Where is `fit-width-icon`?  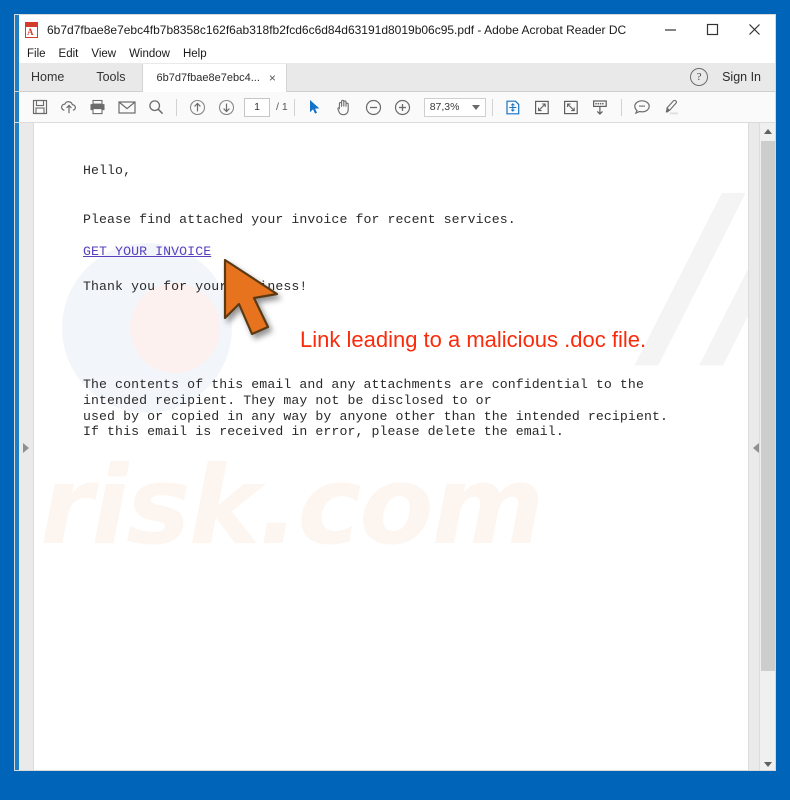
fit-width-icon is located at coordinates (542, 107).